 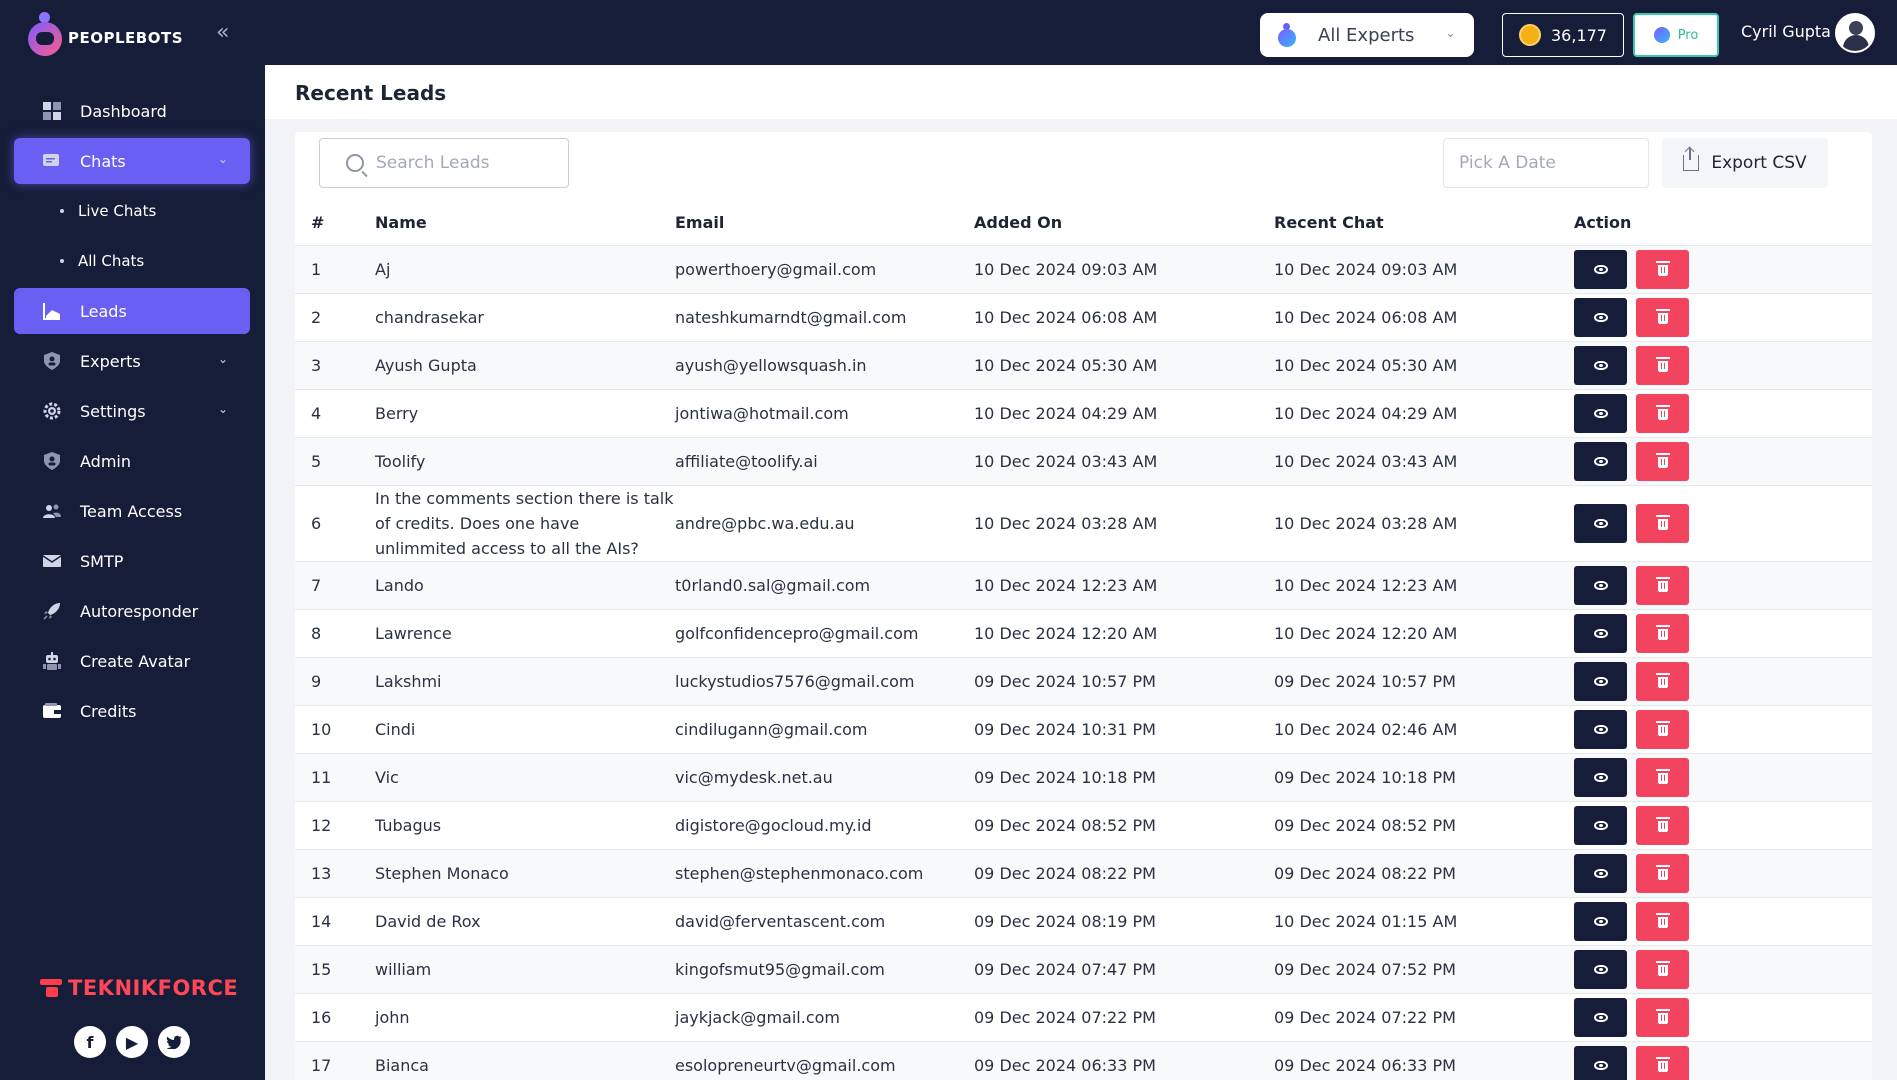 I want to click on twitter-icon, so click(x=174, y=1042).